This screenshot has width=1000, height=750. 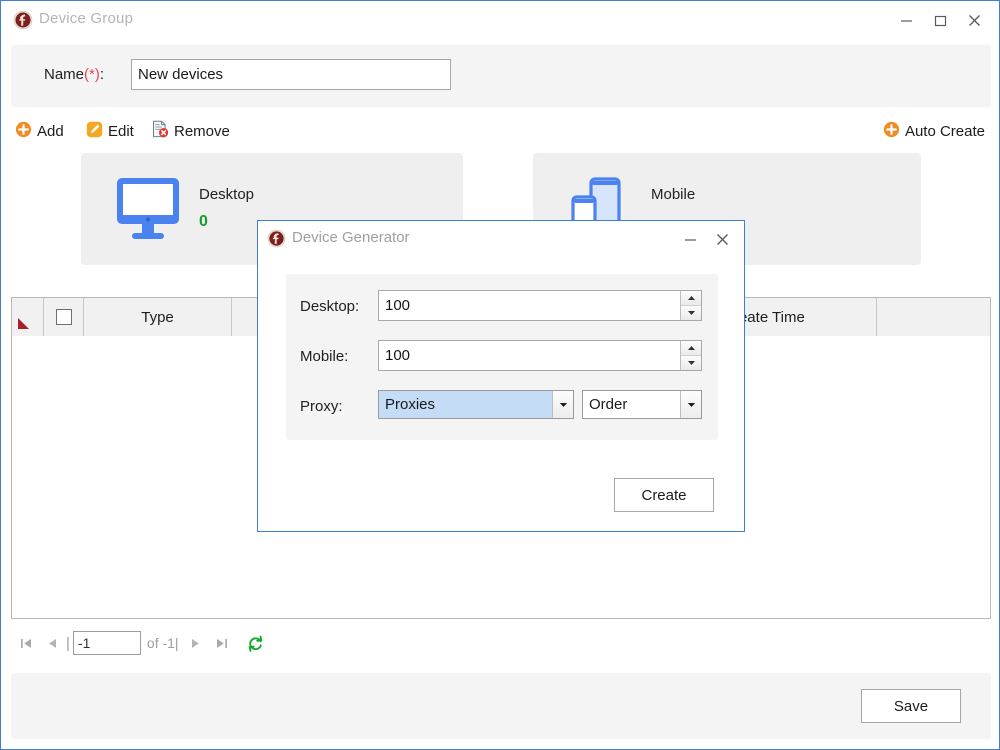 I want to click on proxy-label: Proxy:, so click(x=321, y=406).